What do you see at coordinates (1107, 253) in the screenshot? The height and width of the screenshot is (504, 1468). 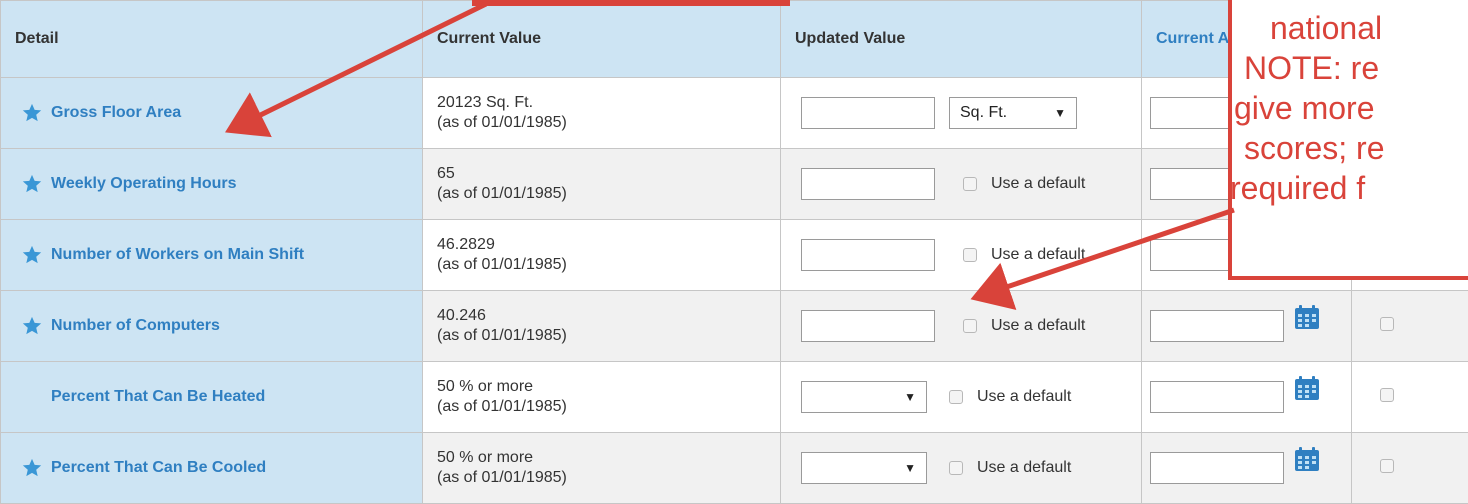 I see `annotation-arrow-use-default` at bounding box center [1107, 253].